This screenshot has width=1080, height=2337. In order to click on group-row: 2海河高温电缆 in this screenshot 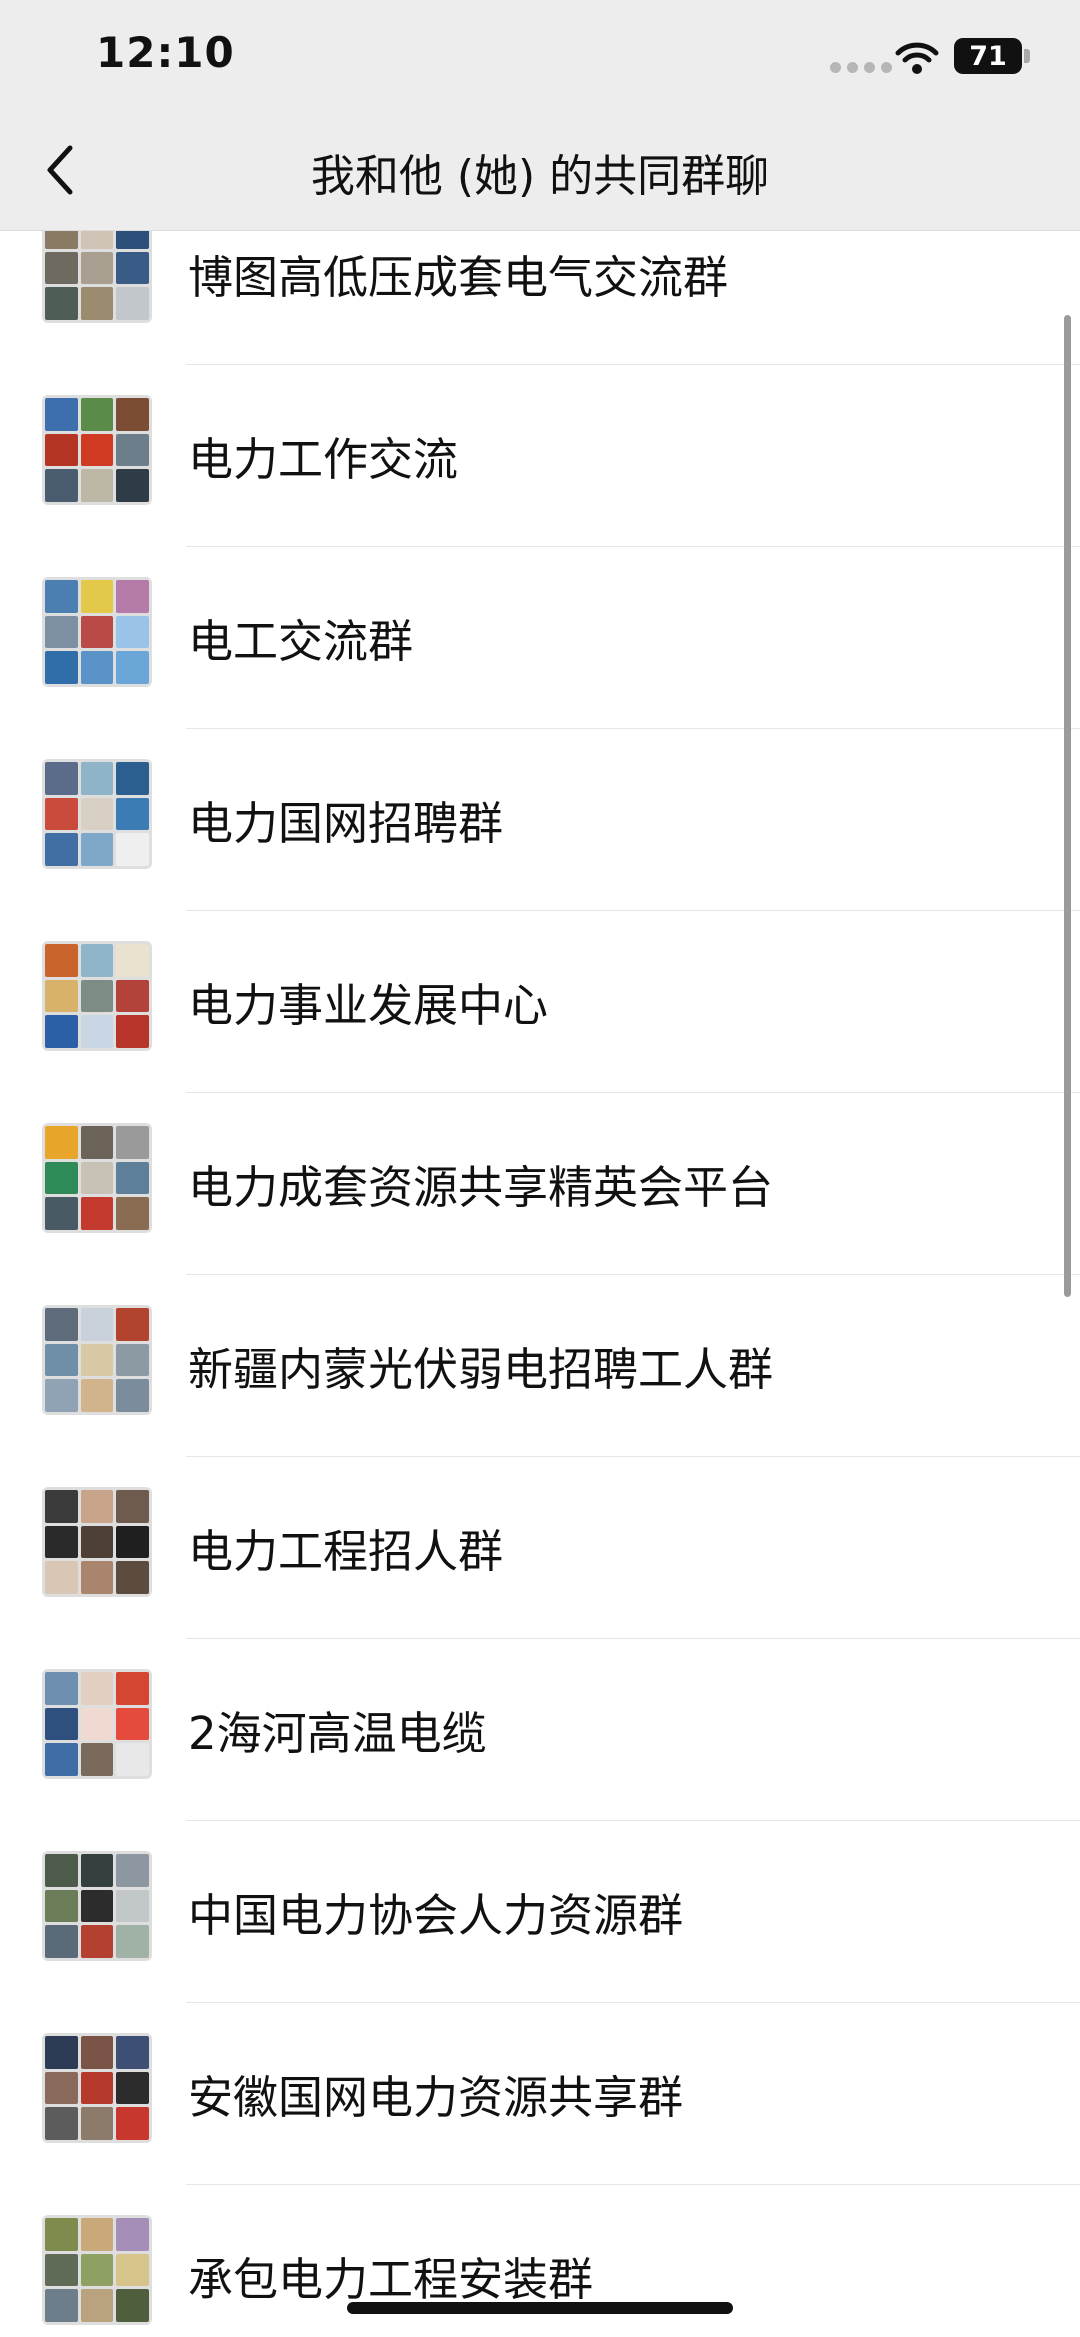, I will do `click(540, 1730)`.